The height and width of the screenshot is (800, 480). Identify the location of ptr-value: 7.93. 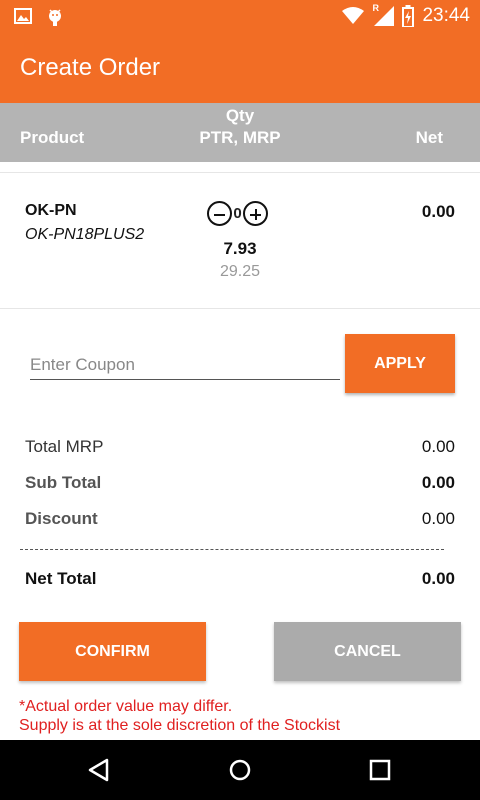
(240, 248).